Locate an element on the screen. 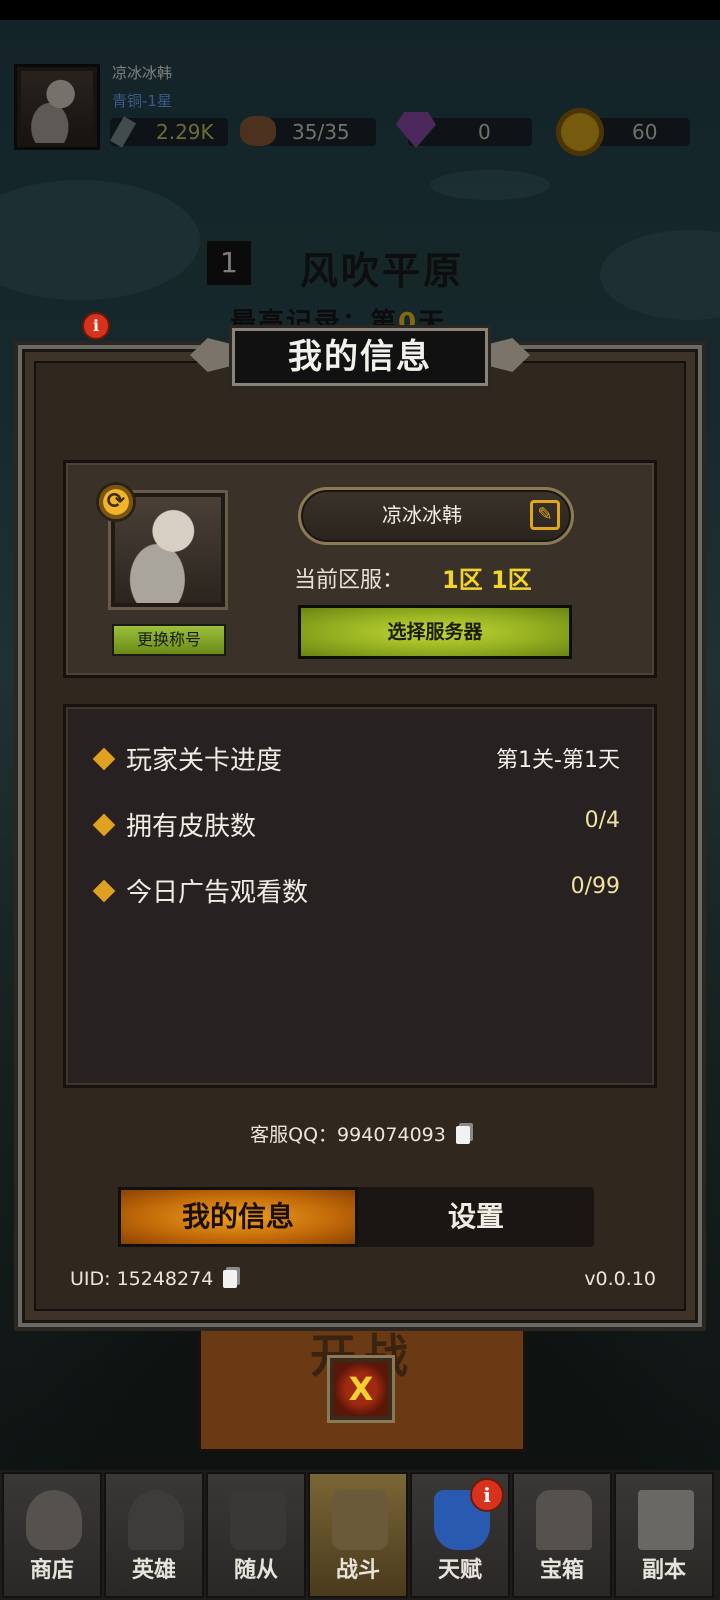 The width and height of the screenshot is (720, 1600). scroll-icon is located at coordinates (666, 1520).